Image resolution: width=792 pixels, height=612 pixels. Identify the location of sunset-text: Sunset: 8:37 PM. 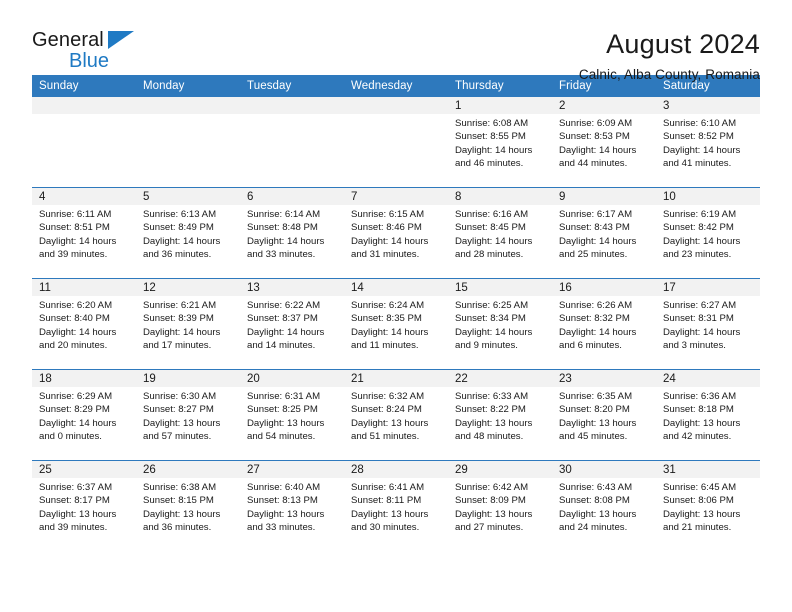
(282, 319).